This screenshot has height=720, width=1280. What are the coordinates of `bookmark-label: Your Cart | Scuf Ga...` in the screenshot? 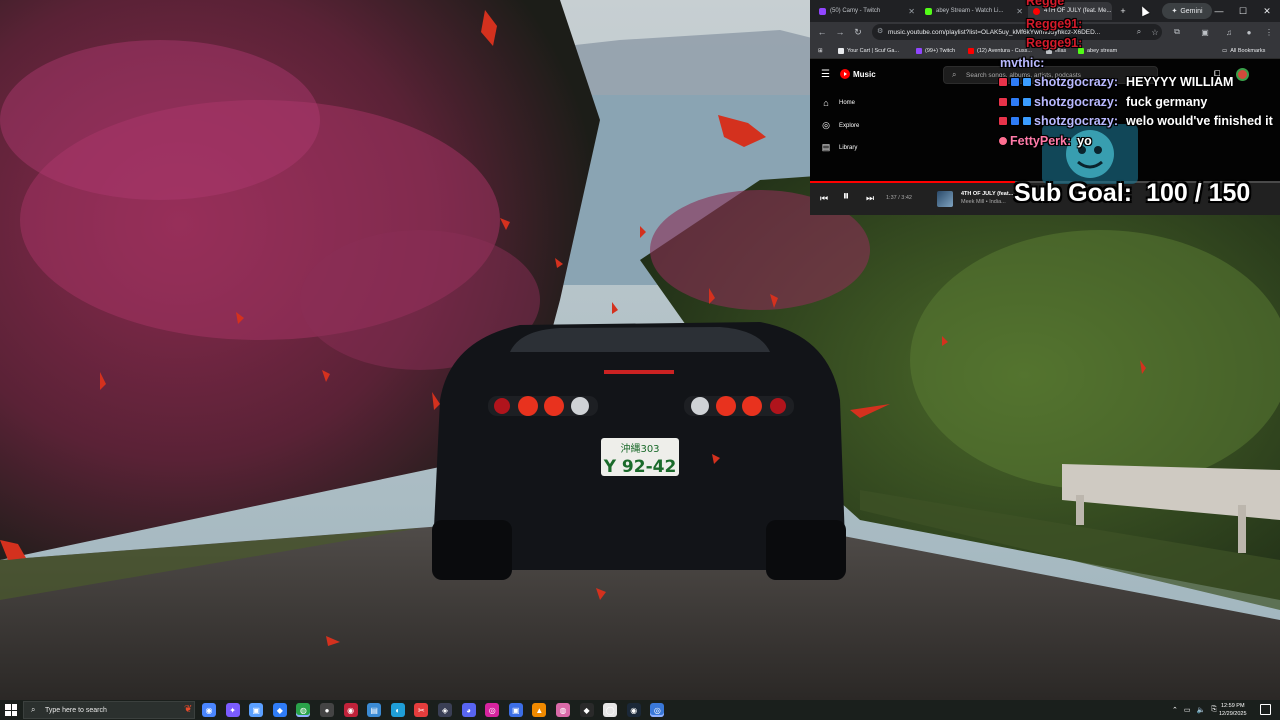 It's located at (873, 50).